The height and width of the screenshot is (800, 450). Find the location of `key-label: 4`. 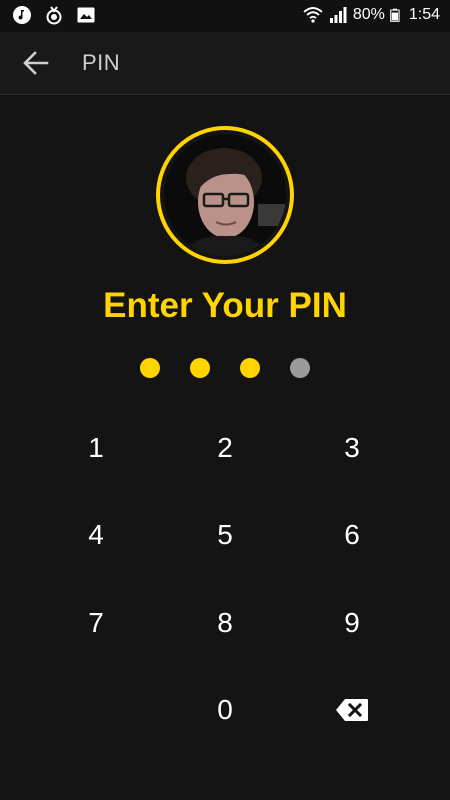

key-label: 4 is located at coordinates (96, 534).